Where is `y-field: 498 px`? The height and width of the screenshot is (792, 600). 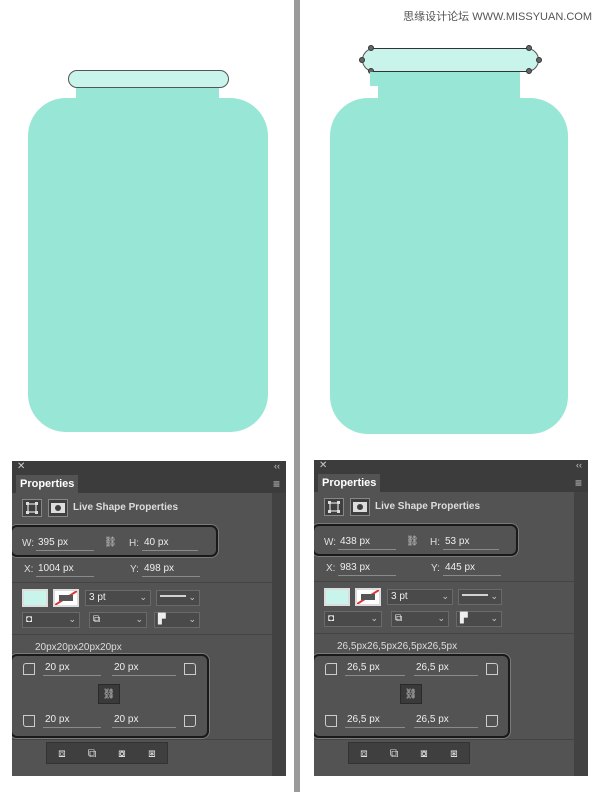 y-field: 498 px is located at coordinates (171, 570).